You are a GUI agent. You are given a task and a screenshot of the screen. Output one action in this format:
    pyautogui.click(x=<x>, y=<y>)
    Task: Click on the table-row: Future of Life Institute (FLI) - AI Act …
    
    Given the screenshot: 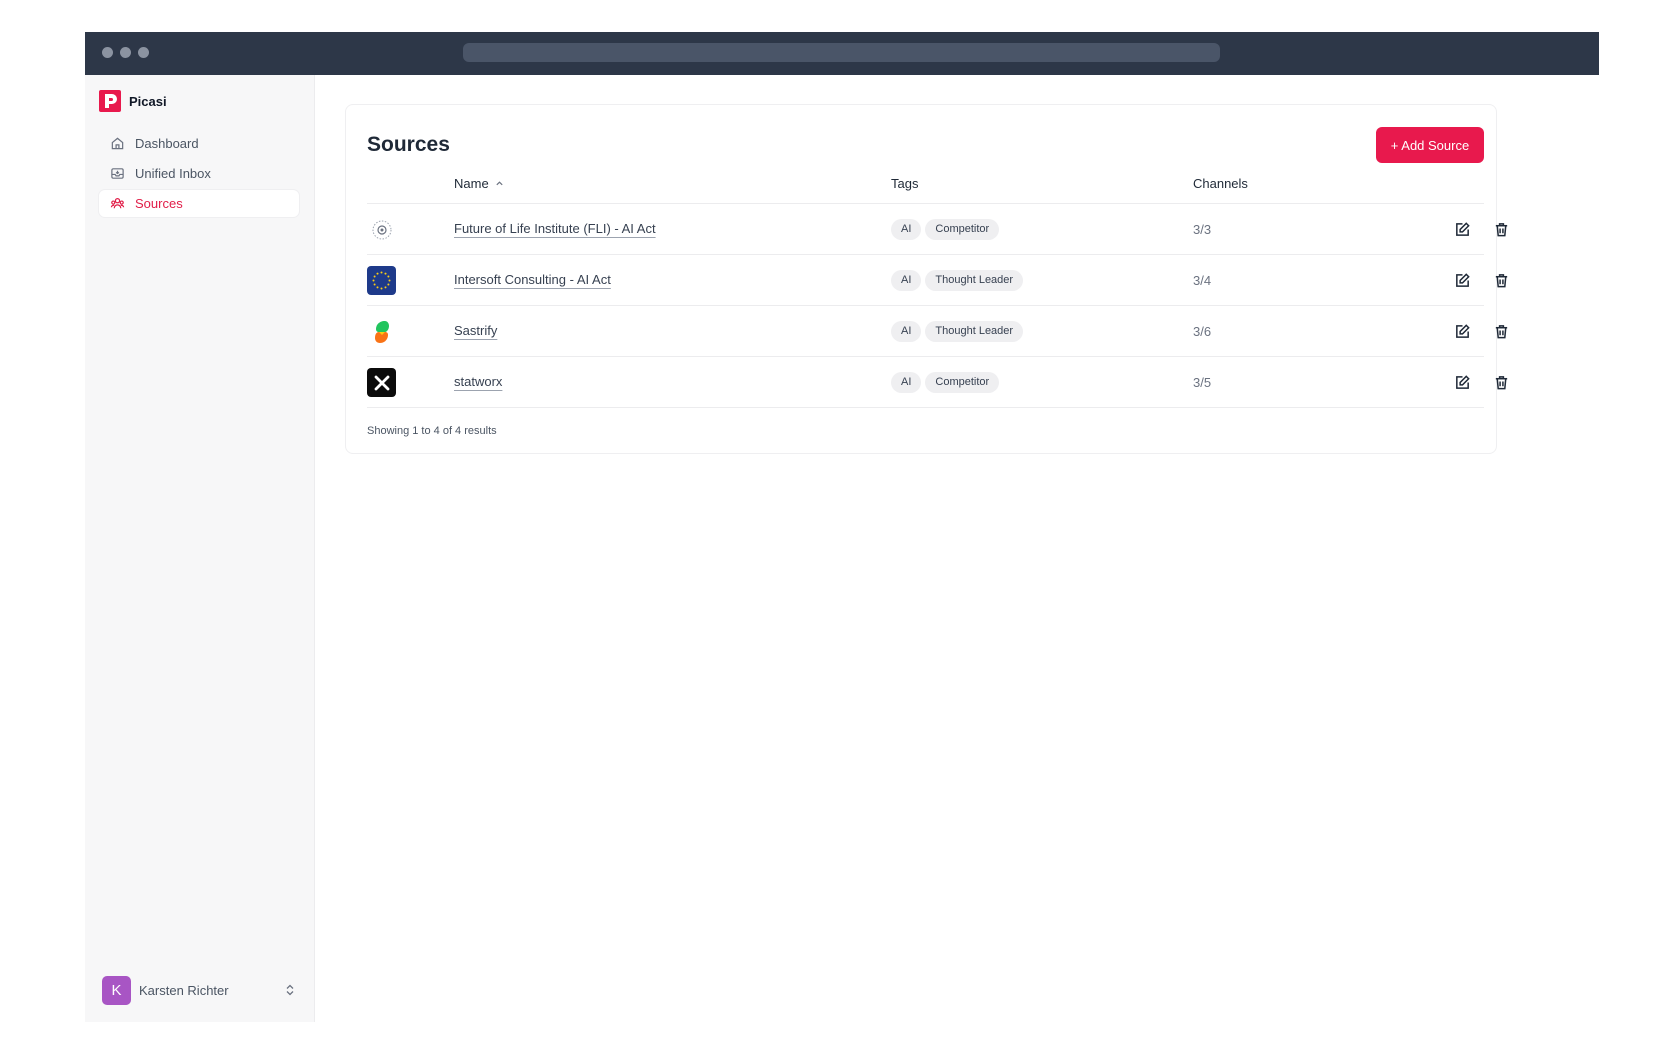 What is the action you would take?
    pyautogui.click(x=937, y=229)
    